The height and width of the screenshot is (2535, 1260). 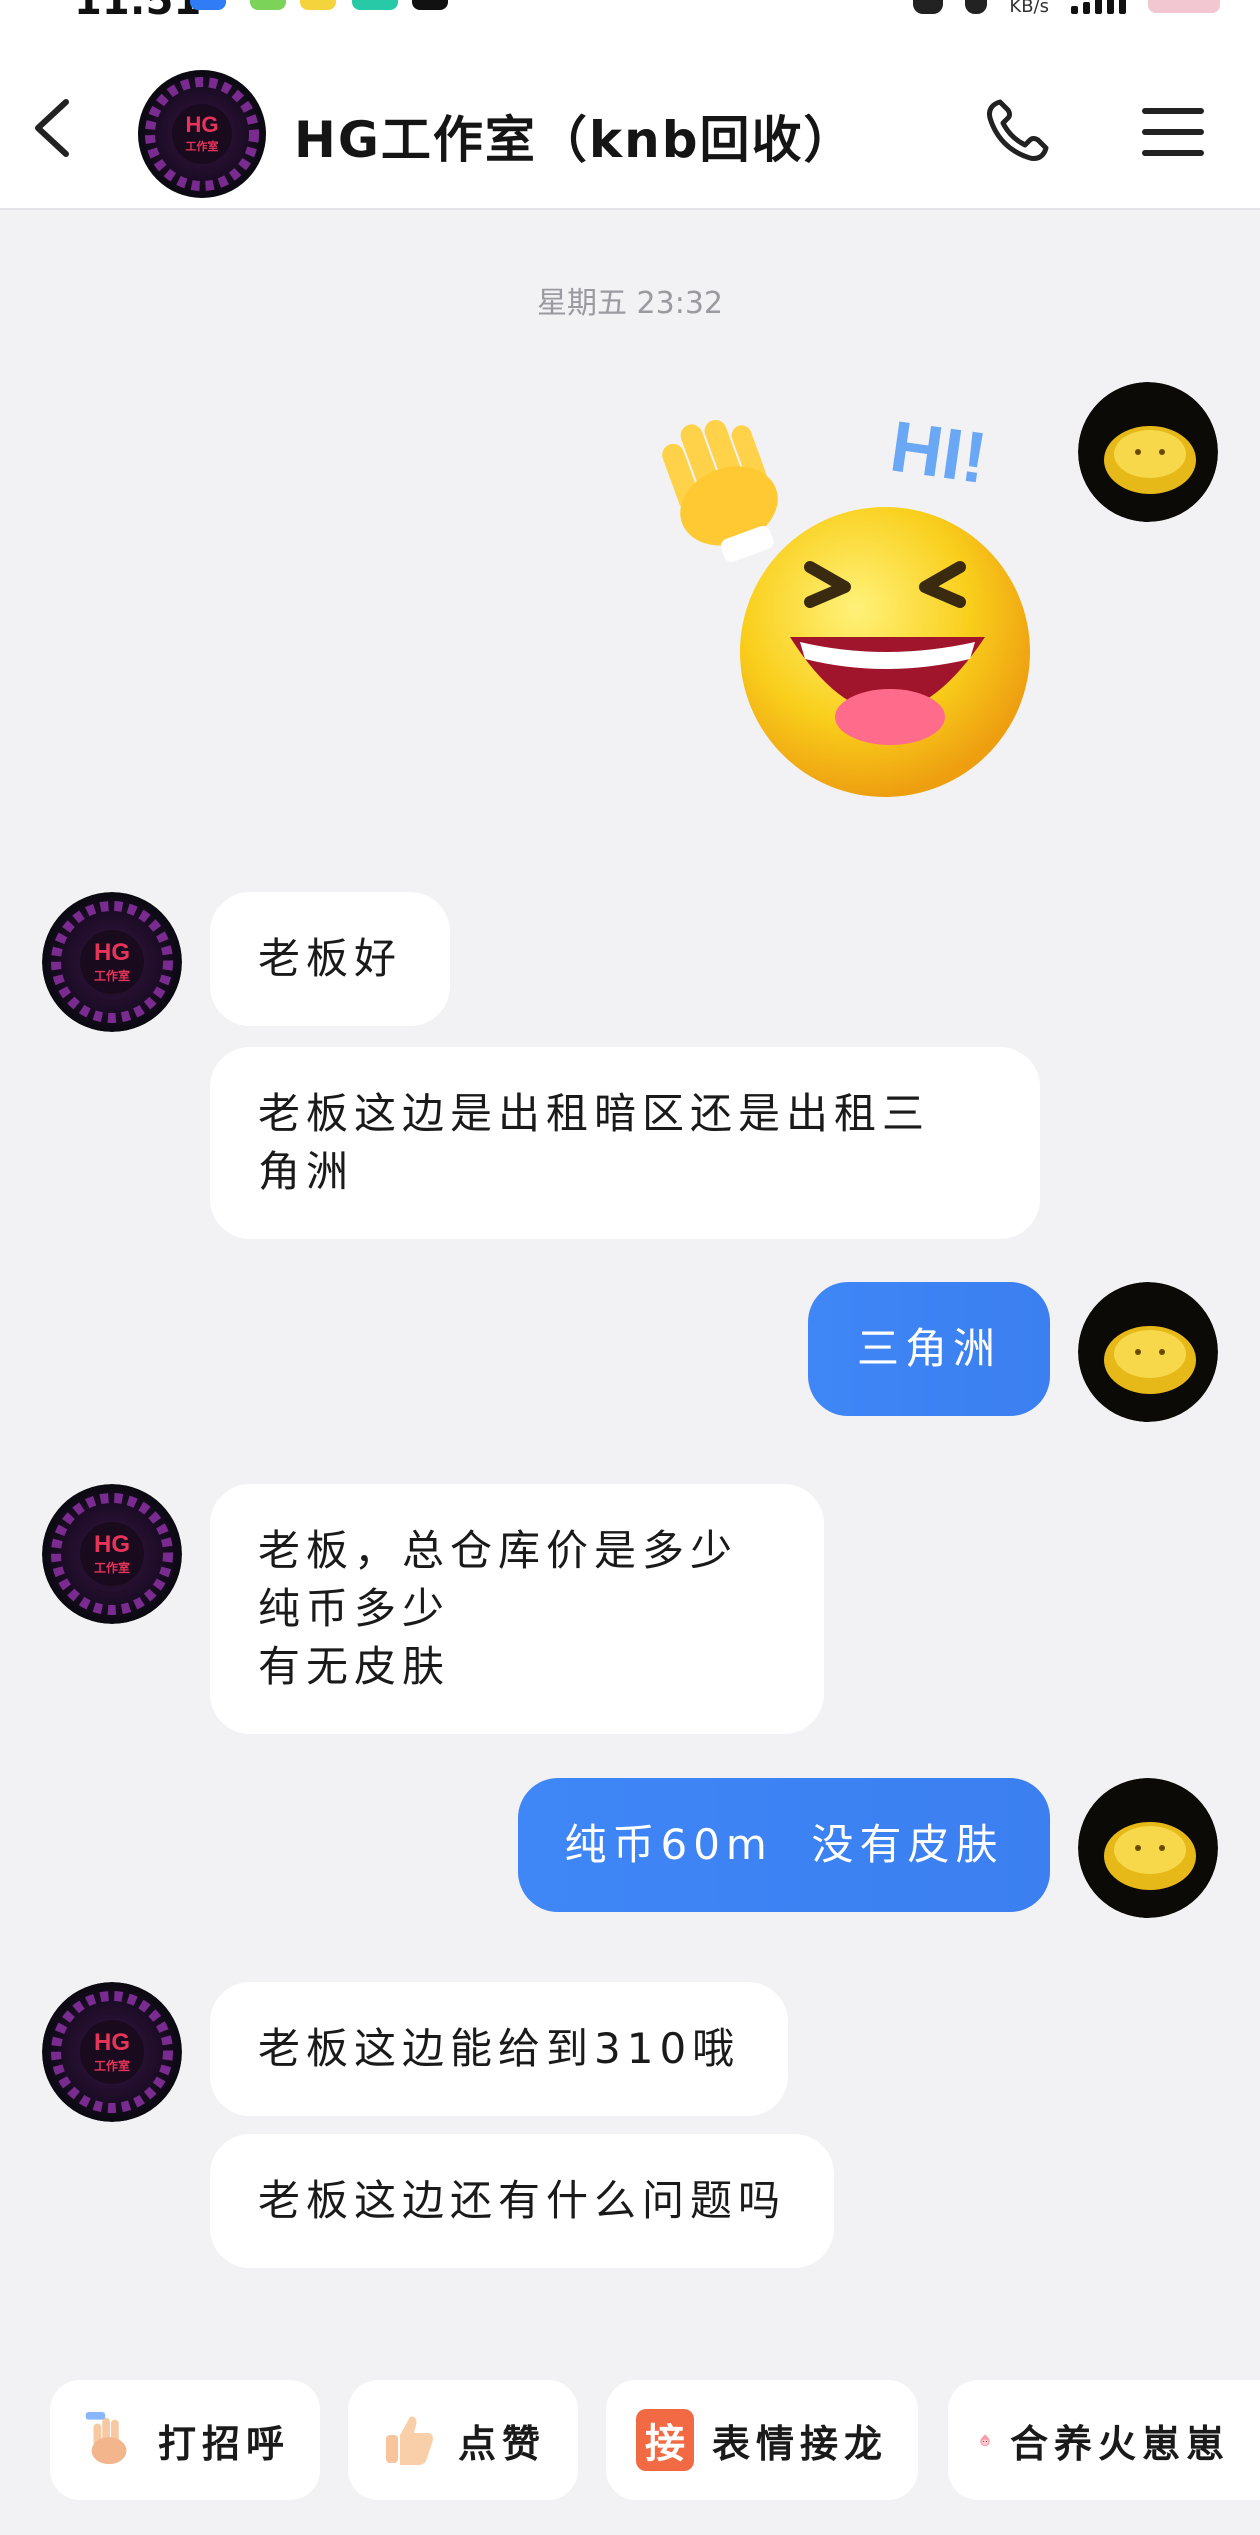 What do you see at coordinates (1173, 132) in the screenshot?
I see `hamburger-menu-icon` at bounding box center [1173, 132].